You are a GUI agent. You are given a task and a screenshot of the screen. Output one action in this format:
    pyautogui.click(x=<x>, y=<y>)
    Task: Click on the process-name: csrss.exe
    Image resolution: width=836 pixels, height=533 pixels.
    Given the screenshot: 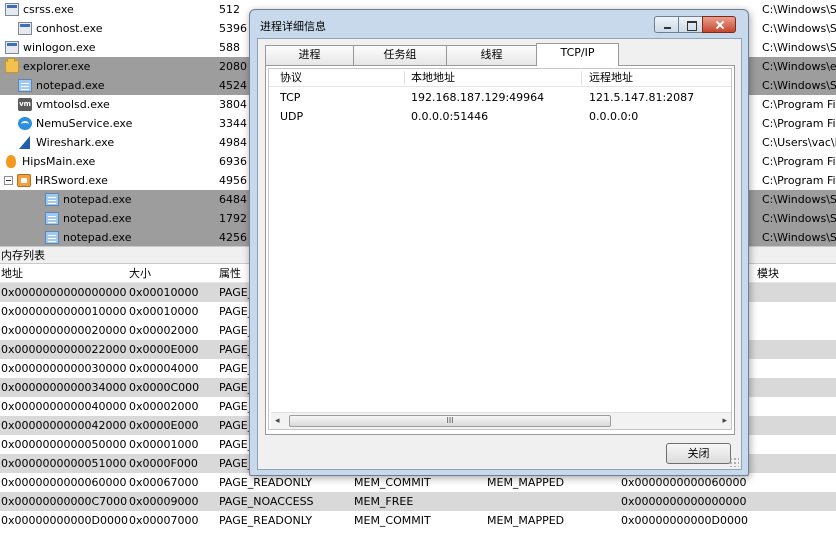 What is the action you would take?
    pyautogui.click(x=48, y=9)
    